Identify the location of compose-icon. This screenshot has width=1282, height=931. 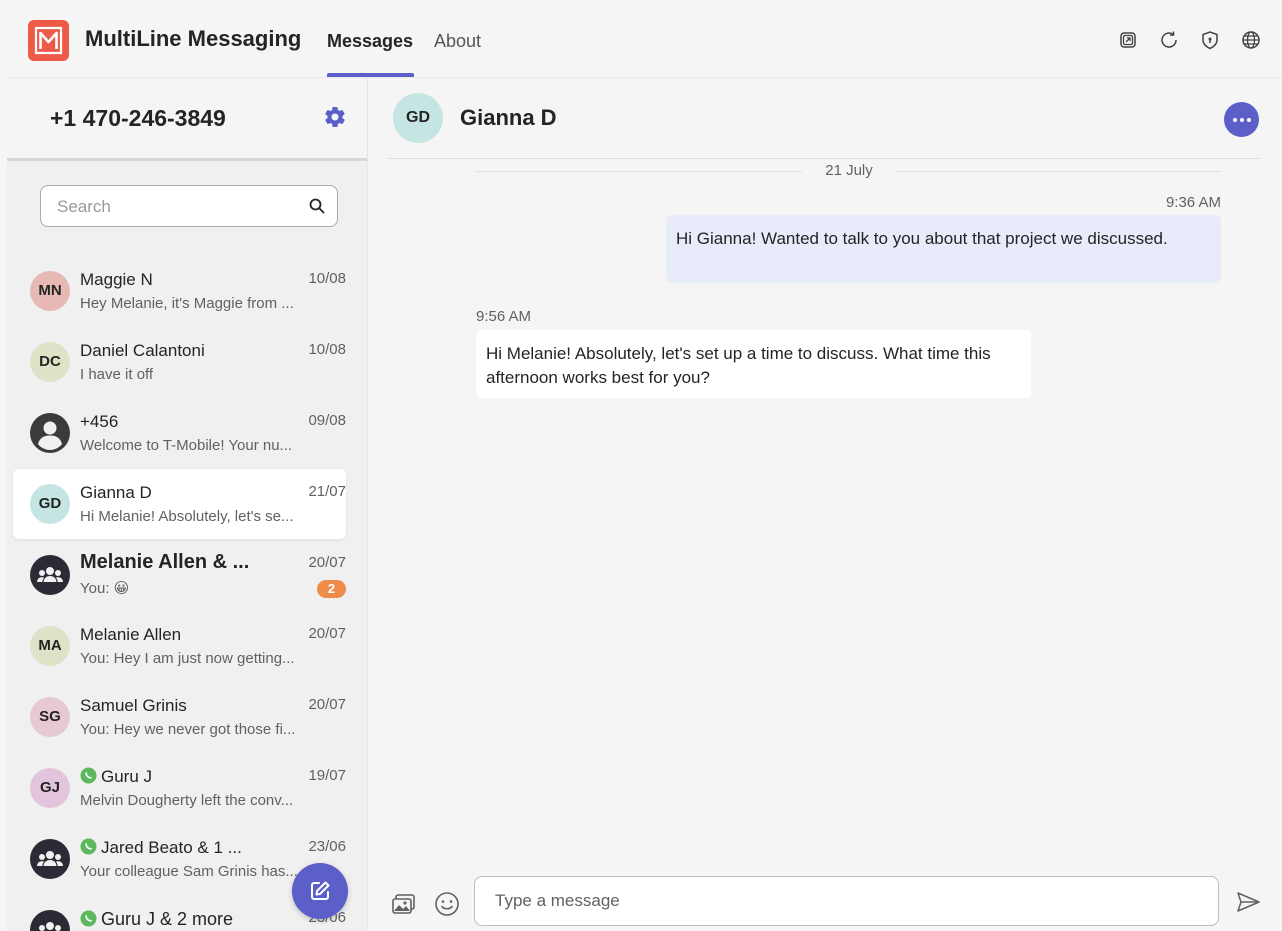
(320, 890).